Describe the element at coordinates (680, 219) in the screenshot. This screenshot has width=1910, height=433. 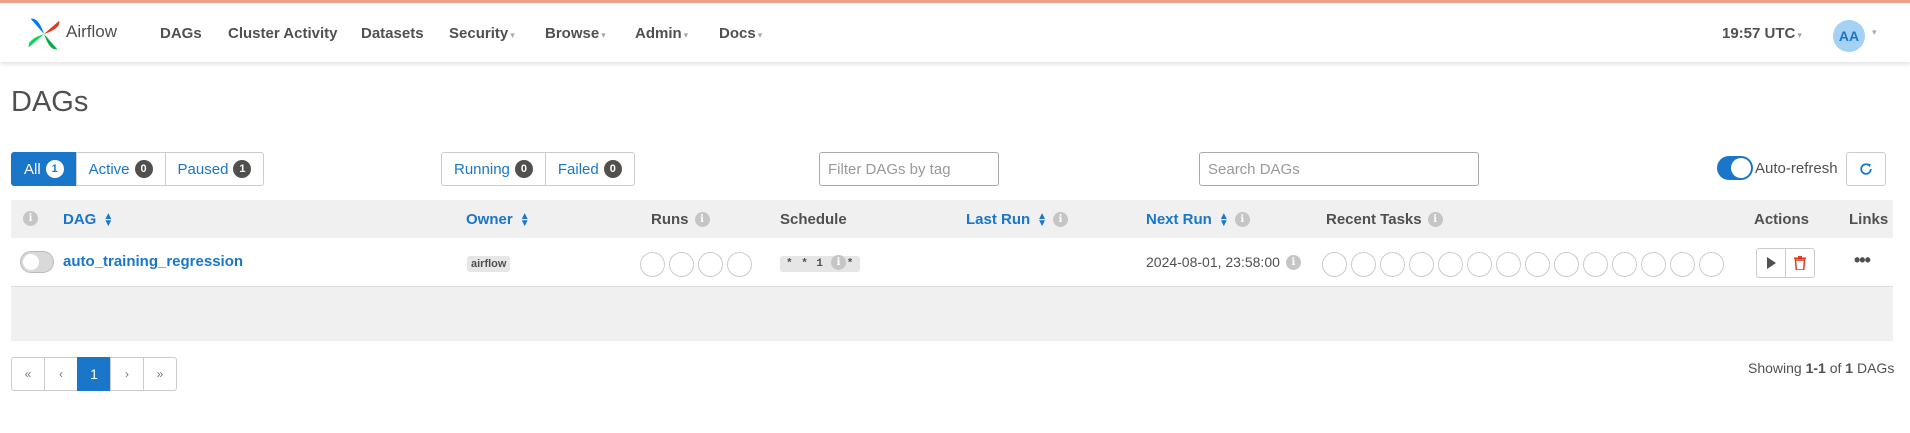
I see `col-runs: Runs i` at that location.